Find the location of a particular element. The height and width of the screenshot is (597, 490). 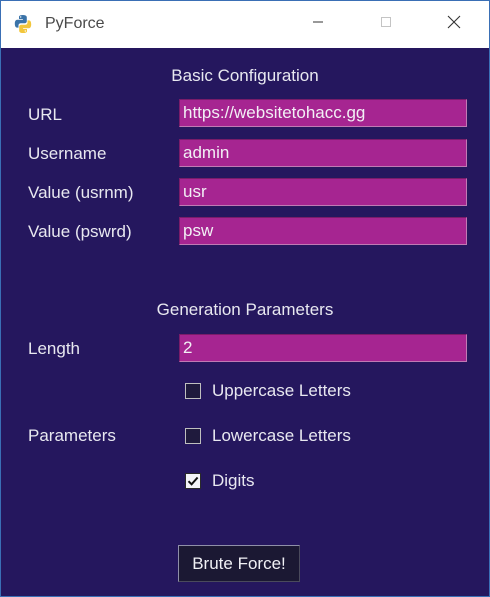

title-bar: PyForce is located at coordinates (245, 24).